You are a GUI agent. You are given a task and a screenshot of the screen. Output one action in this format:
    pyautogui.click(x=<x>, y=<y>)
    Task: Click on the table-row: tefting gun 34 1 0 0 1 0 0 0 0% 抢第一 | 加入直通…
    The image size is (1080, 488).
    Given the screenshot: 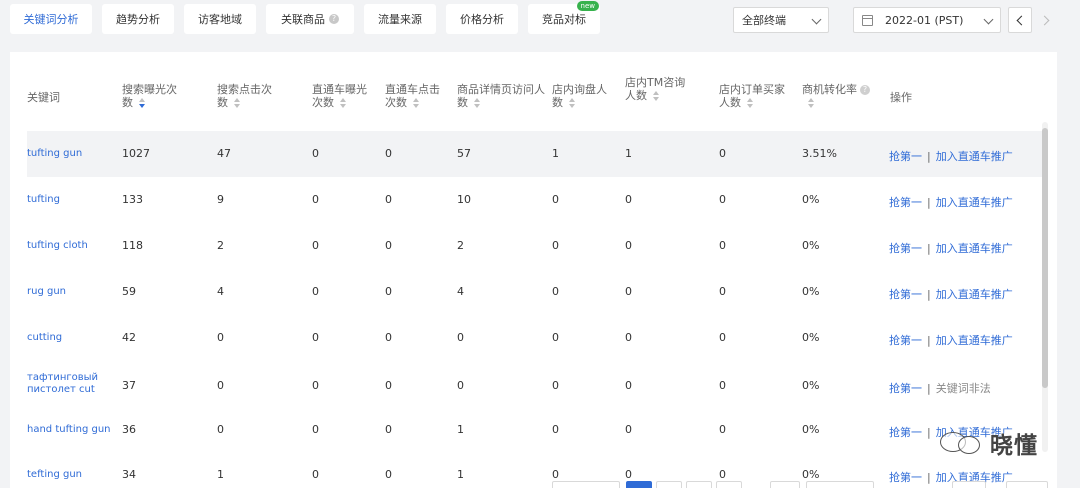 What is the action you would take?
    pyautogui.click(x=537, y=472)
    